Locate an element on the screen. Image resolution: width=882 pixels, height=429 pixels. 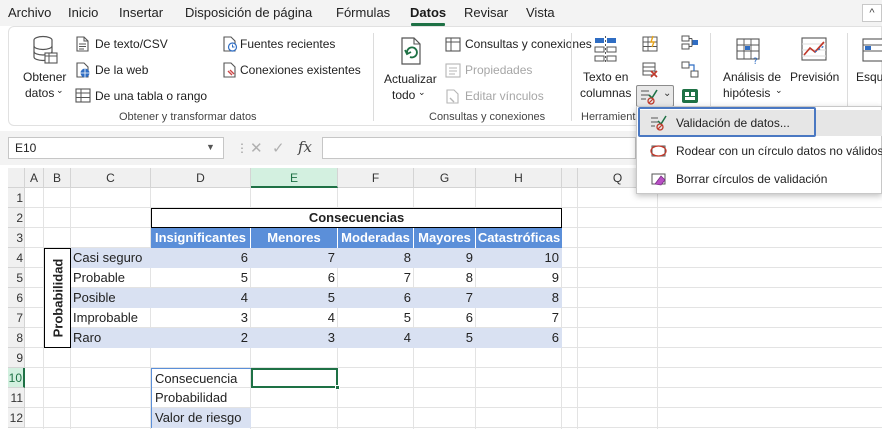
table-cell: 10 is located at coordinates (519, 258).